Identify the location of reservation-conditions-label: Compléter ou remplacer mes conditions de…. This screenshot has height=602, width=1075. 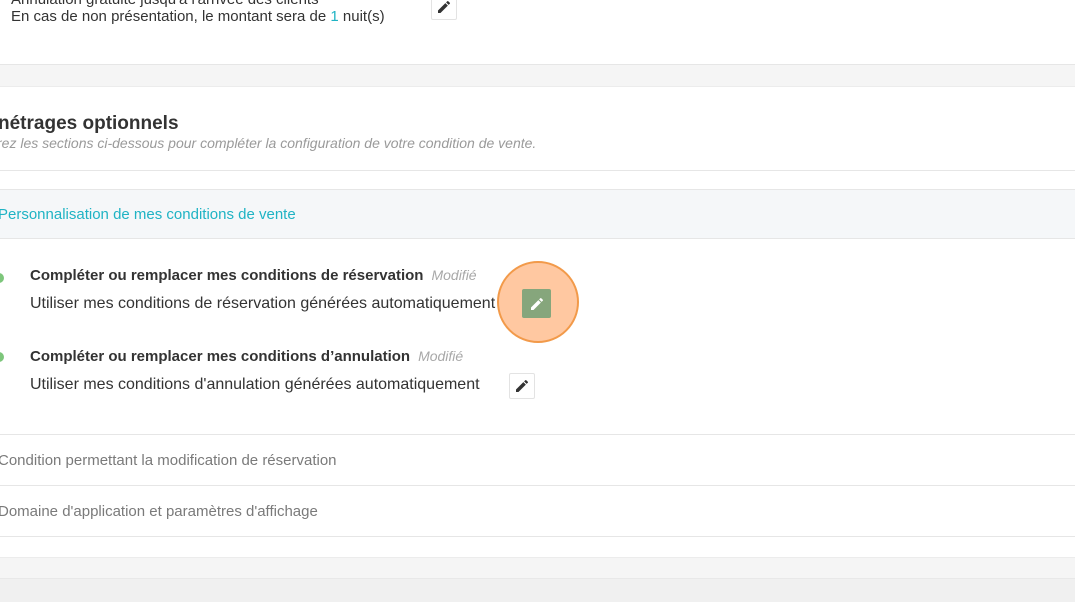
(227, 275).